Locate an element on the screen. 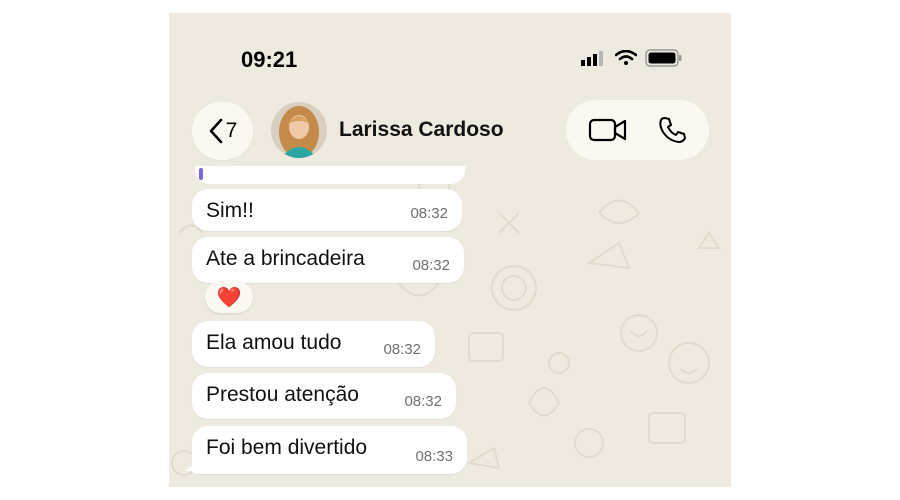 This screenshot has height=500, width=900. message-bubble: Ela amou tudo 08:32 is located at coordinates (313, 344).